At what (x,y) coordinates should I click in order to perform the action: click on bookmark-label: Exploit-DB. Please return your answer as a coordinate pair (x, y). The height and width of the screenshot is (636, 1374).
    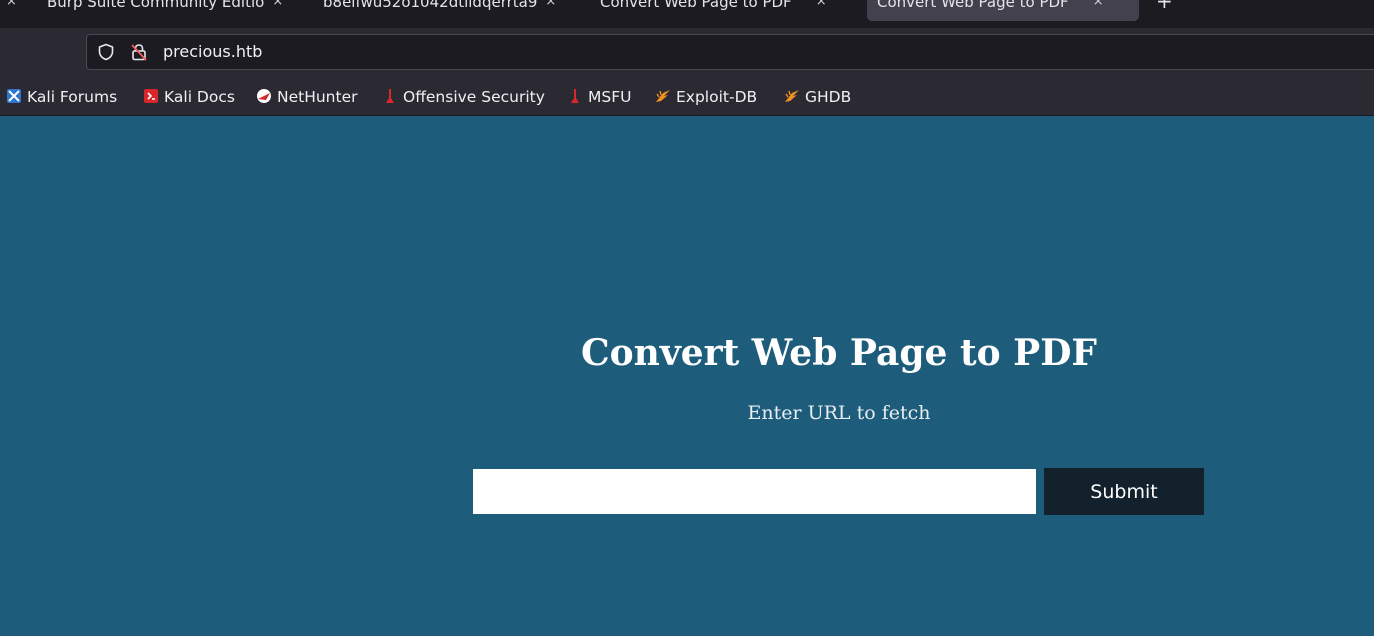
    Looking at the image, I should click on (717, 97).